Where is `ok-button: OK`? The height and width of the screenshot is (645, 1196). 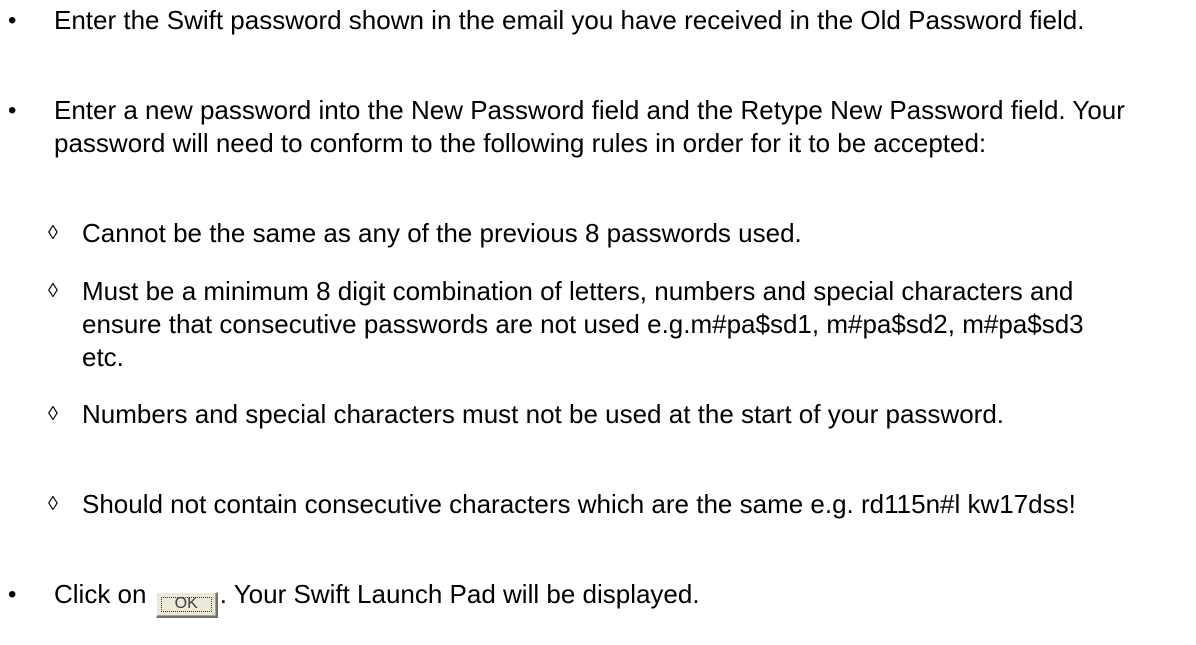 ok-button: OK is located at coordinates (186, 605).